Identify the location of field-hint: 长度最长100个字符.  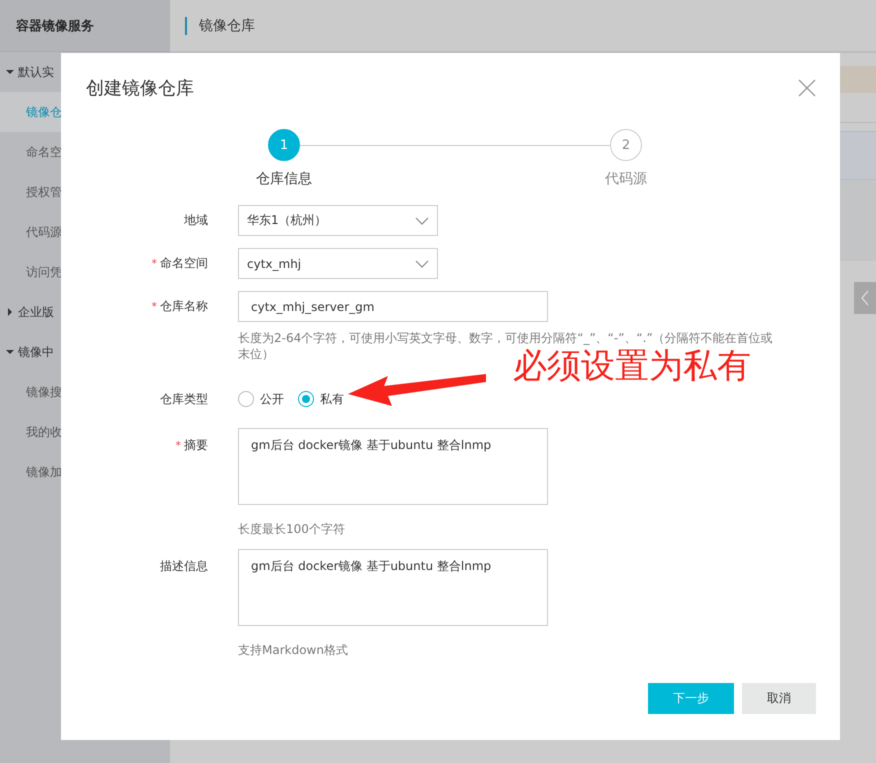
(292, 529).